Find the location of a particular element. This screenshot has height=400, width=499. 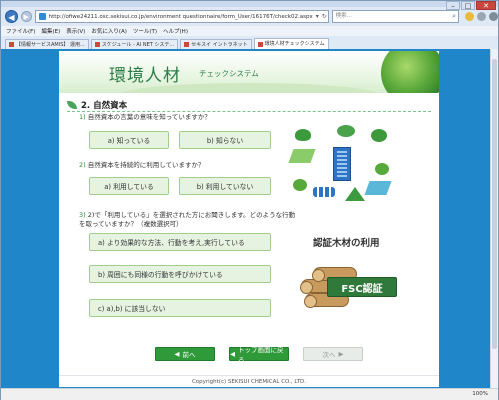

top-page-button: ◀ トップ画面に戻る is located at coordinates (259, 355).